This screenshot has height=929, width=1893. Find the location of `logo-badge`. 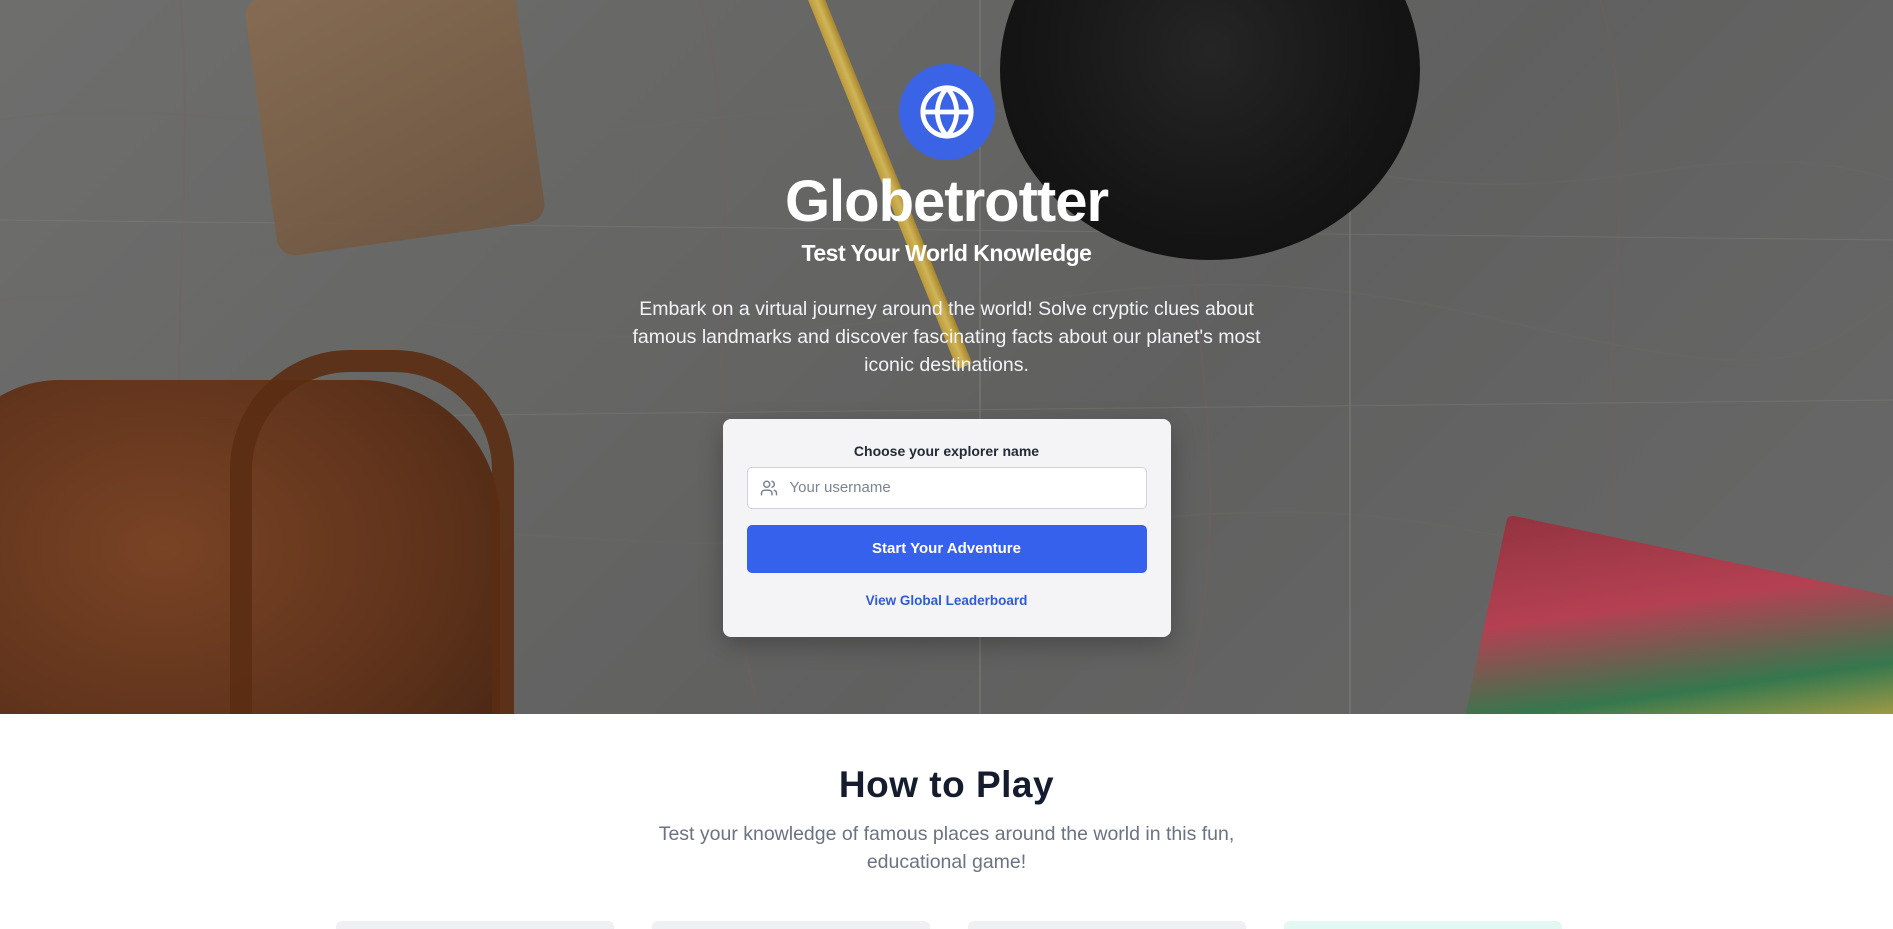

logo-badge is located at coordinates (946, 112).